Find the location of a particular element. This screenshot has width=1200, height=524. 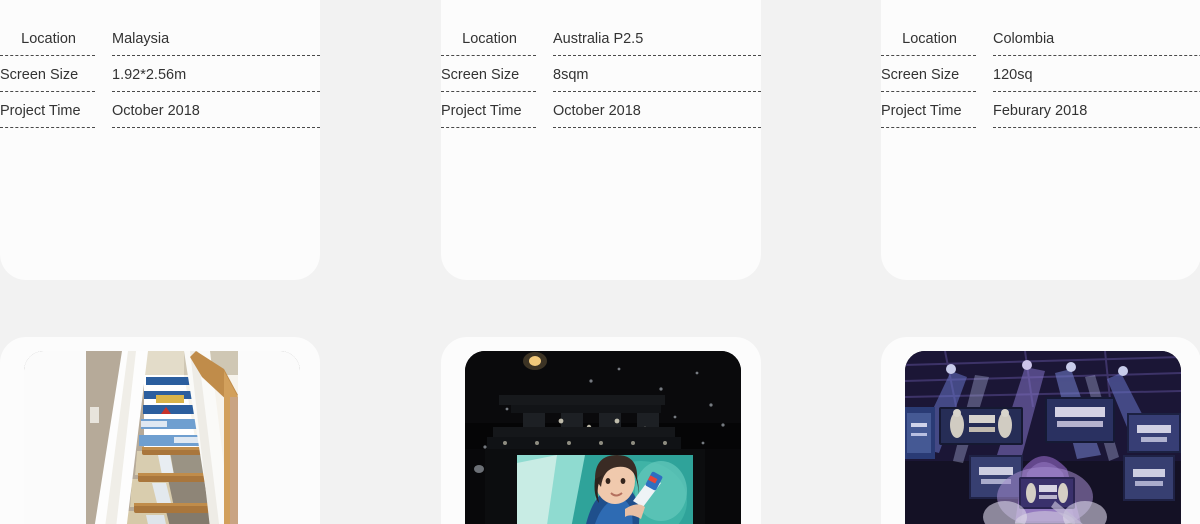

spec-row-location: Location Malaysia is located at coordinates (160, 38).